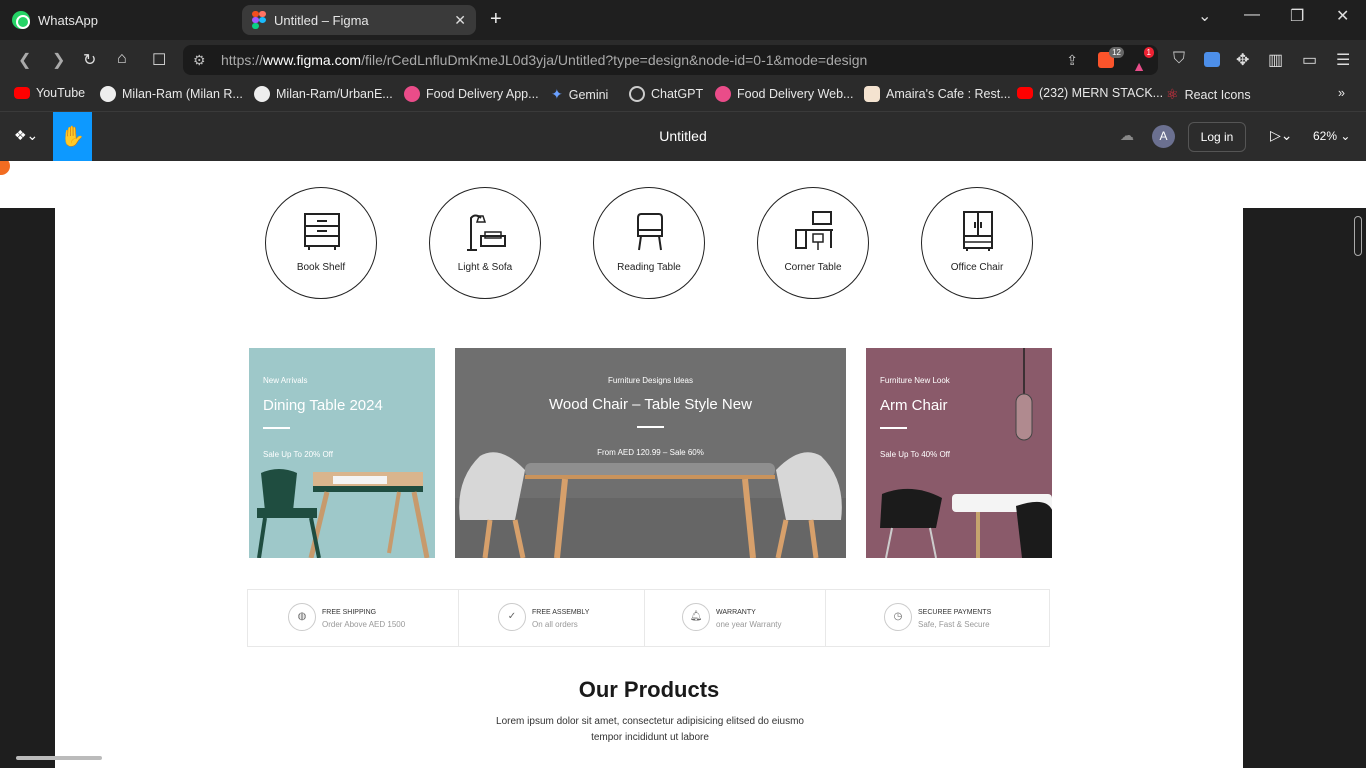  I want to click on category-reading-table: Reading Table, so click(649, 243).